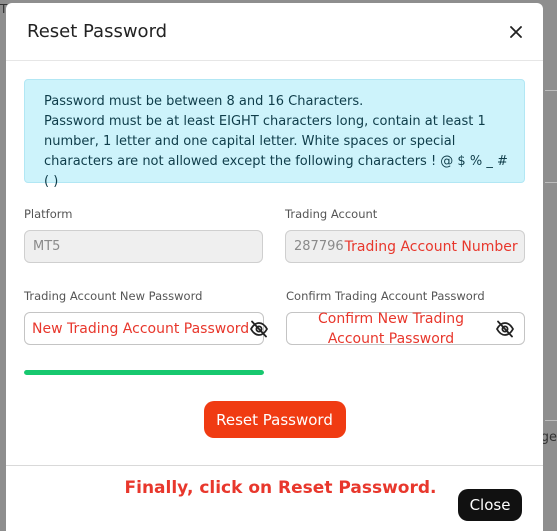  I want to click on new-password-label: Trading Account New Password, so click(113, 296).